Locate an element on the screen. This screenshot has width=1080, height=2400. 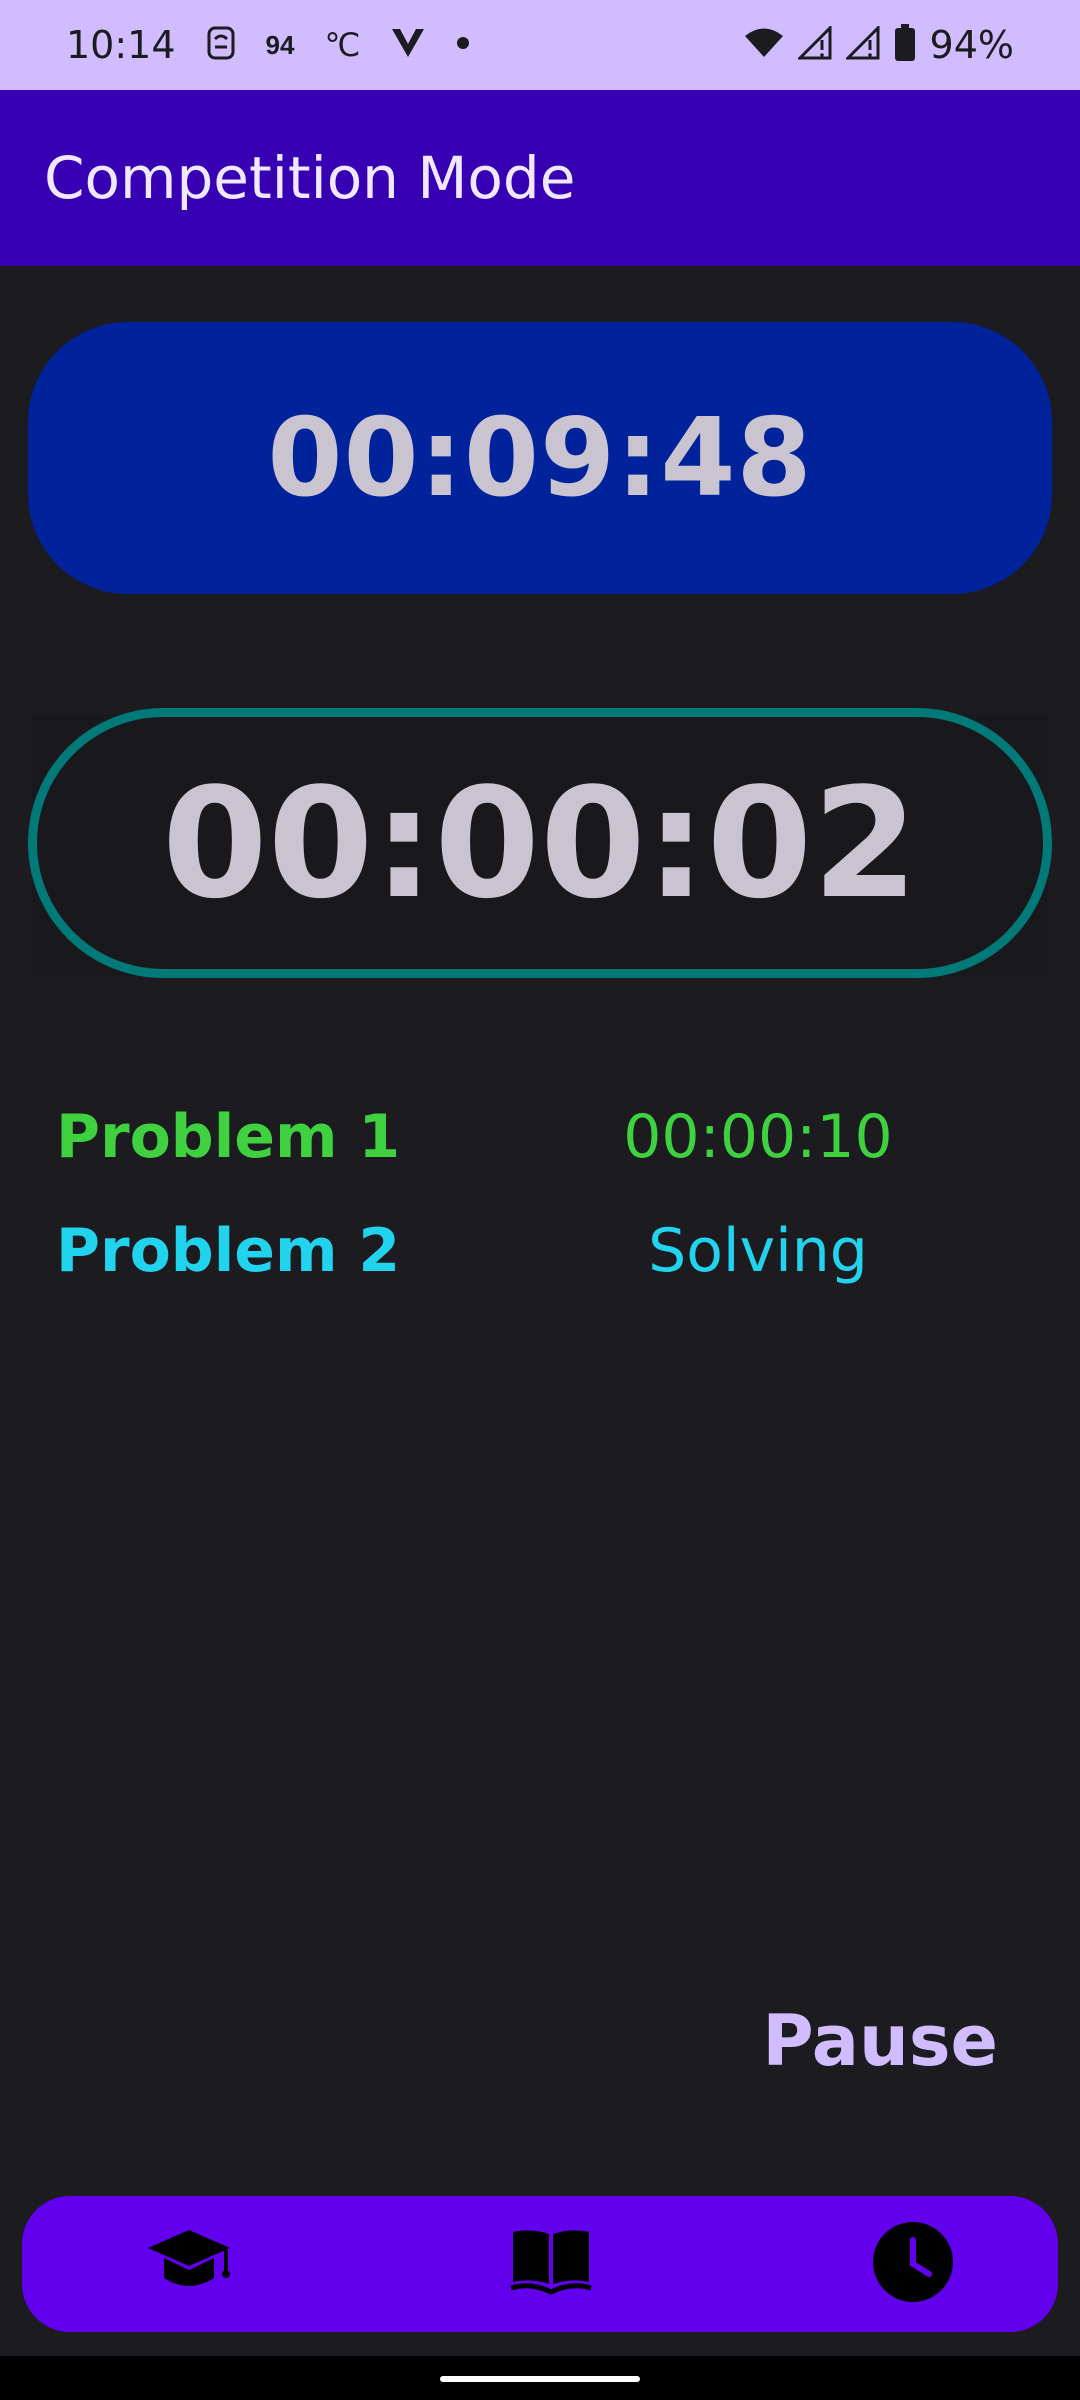
app-bar: Competition Mode is located at coordinates (540, 178).